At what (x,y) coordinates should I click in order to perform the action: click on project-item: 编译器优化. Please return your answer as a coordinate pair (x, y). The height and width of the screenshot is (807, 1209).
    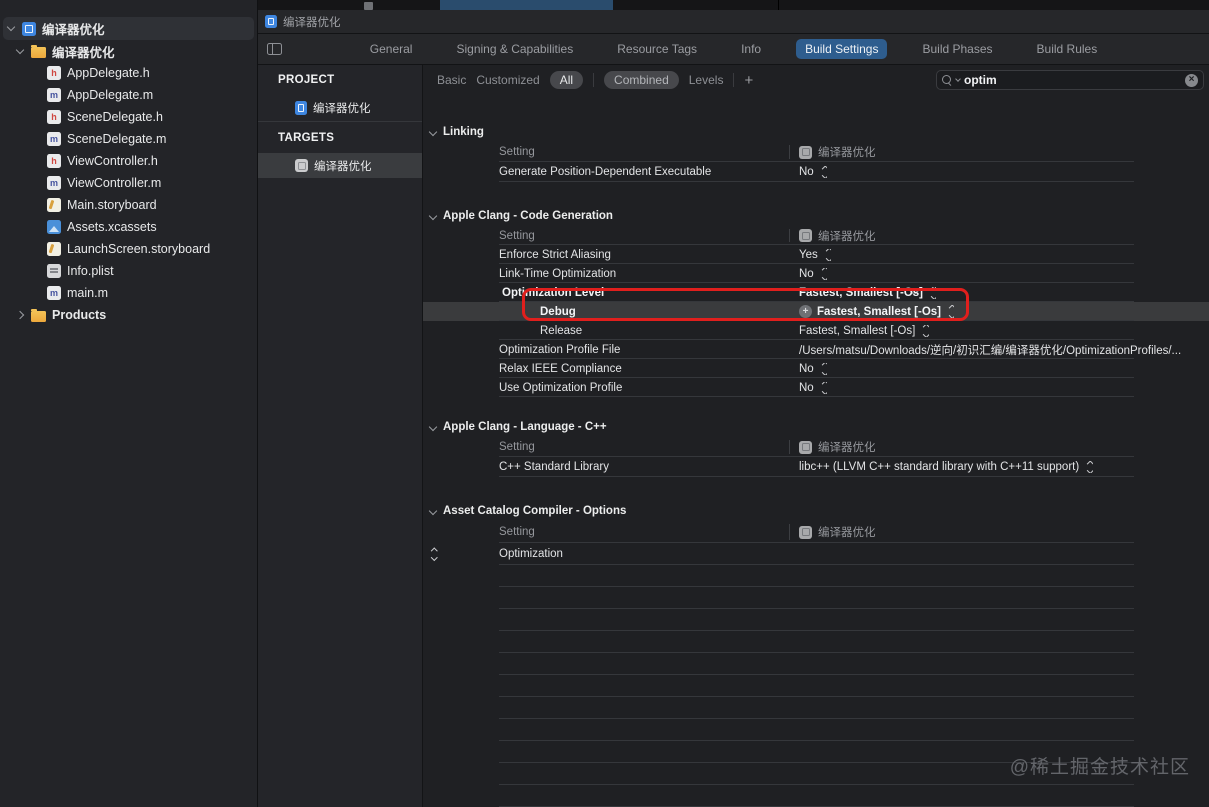
    Looking at the image, I should click on (340, 107).